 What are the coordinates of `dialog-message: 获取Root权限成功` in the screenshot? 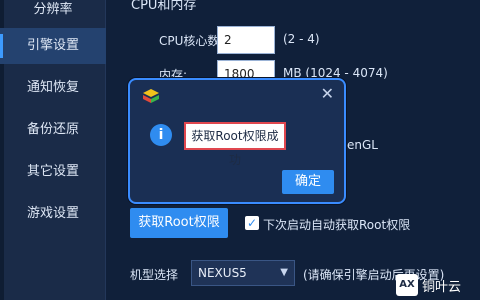 It's located at (235, 144).